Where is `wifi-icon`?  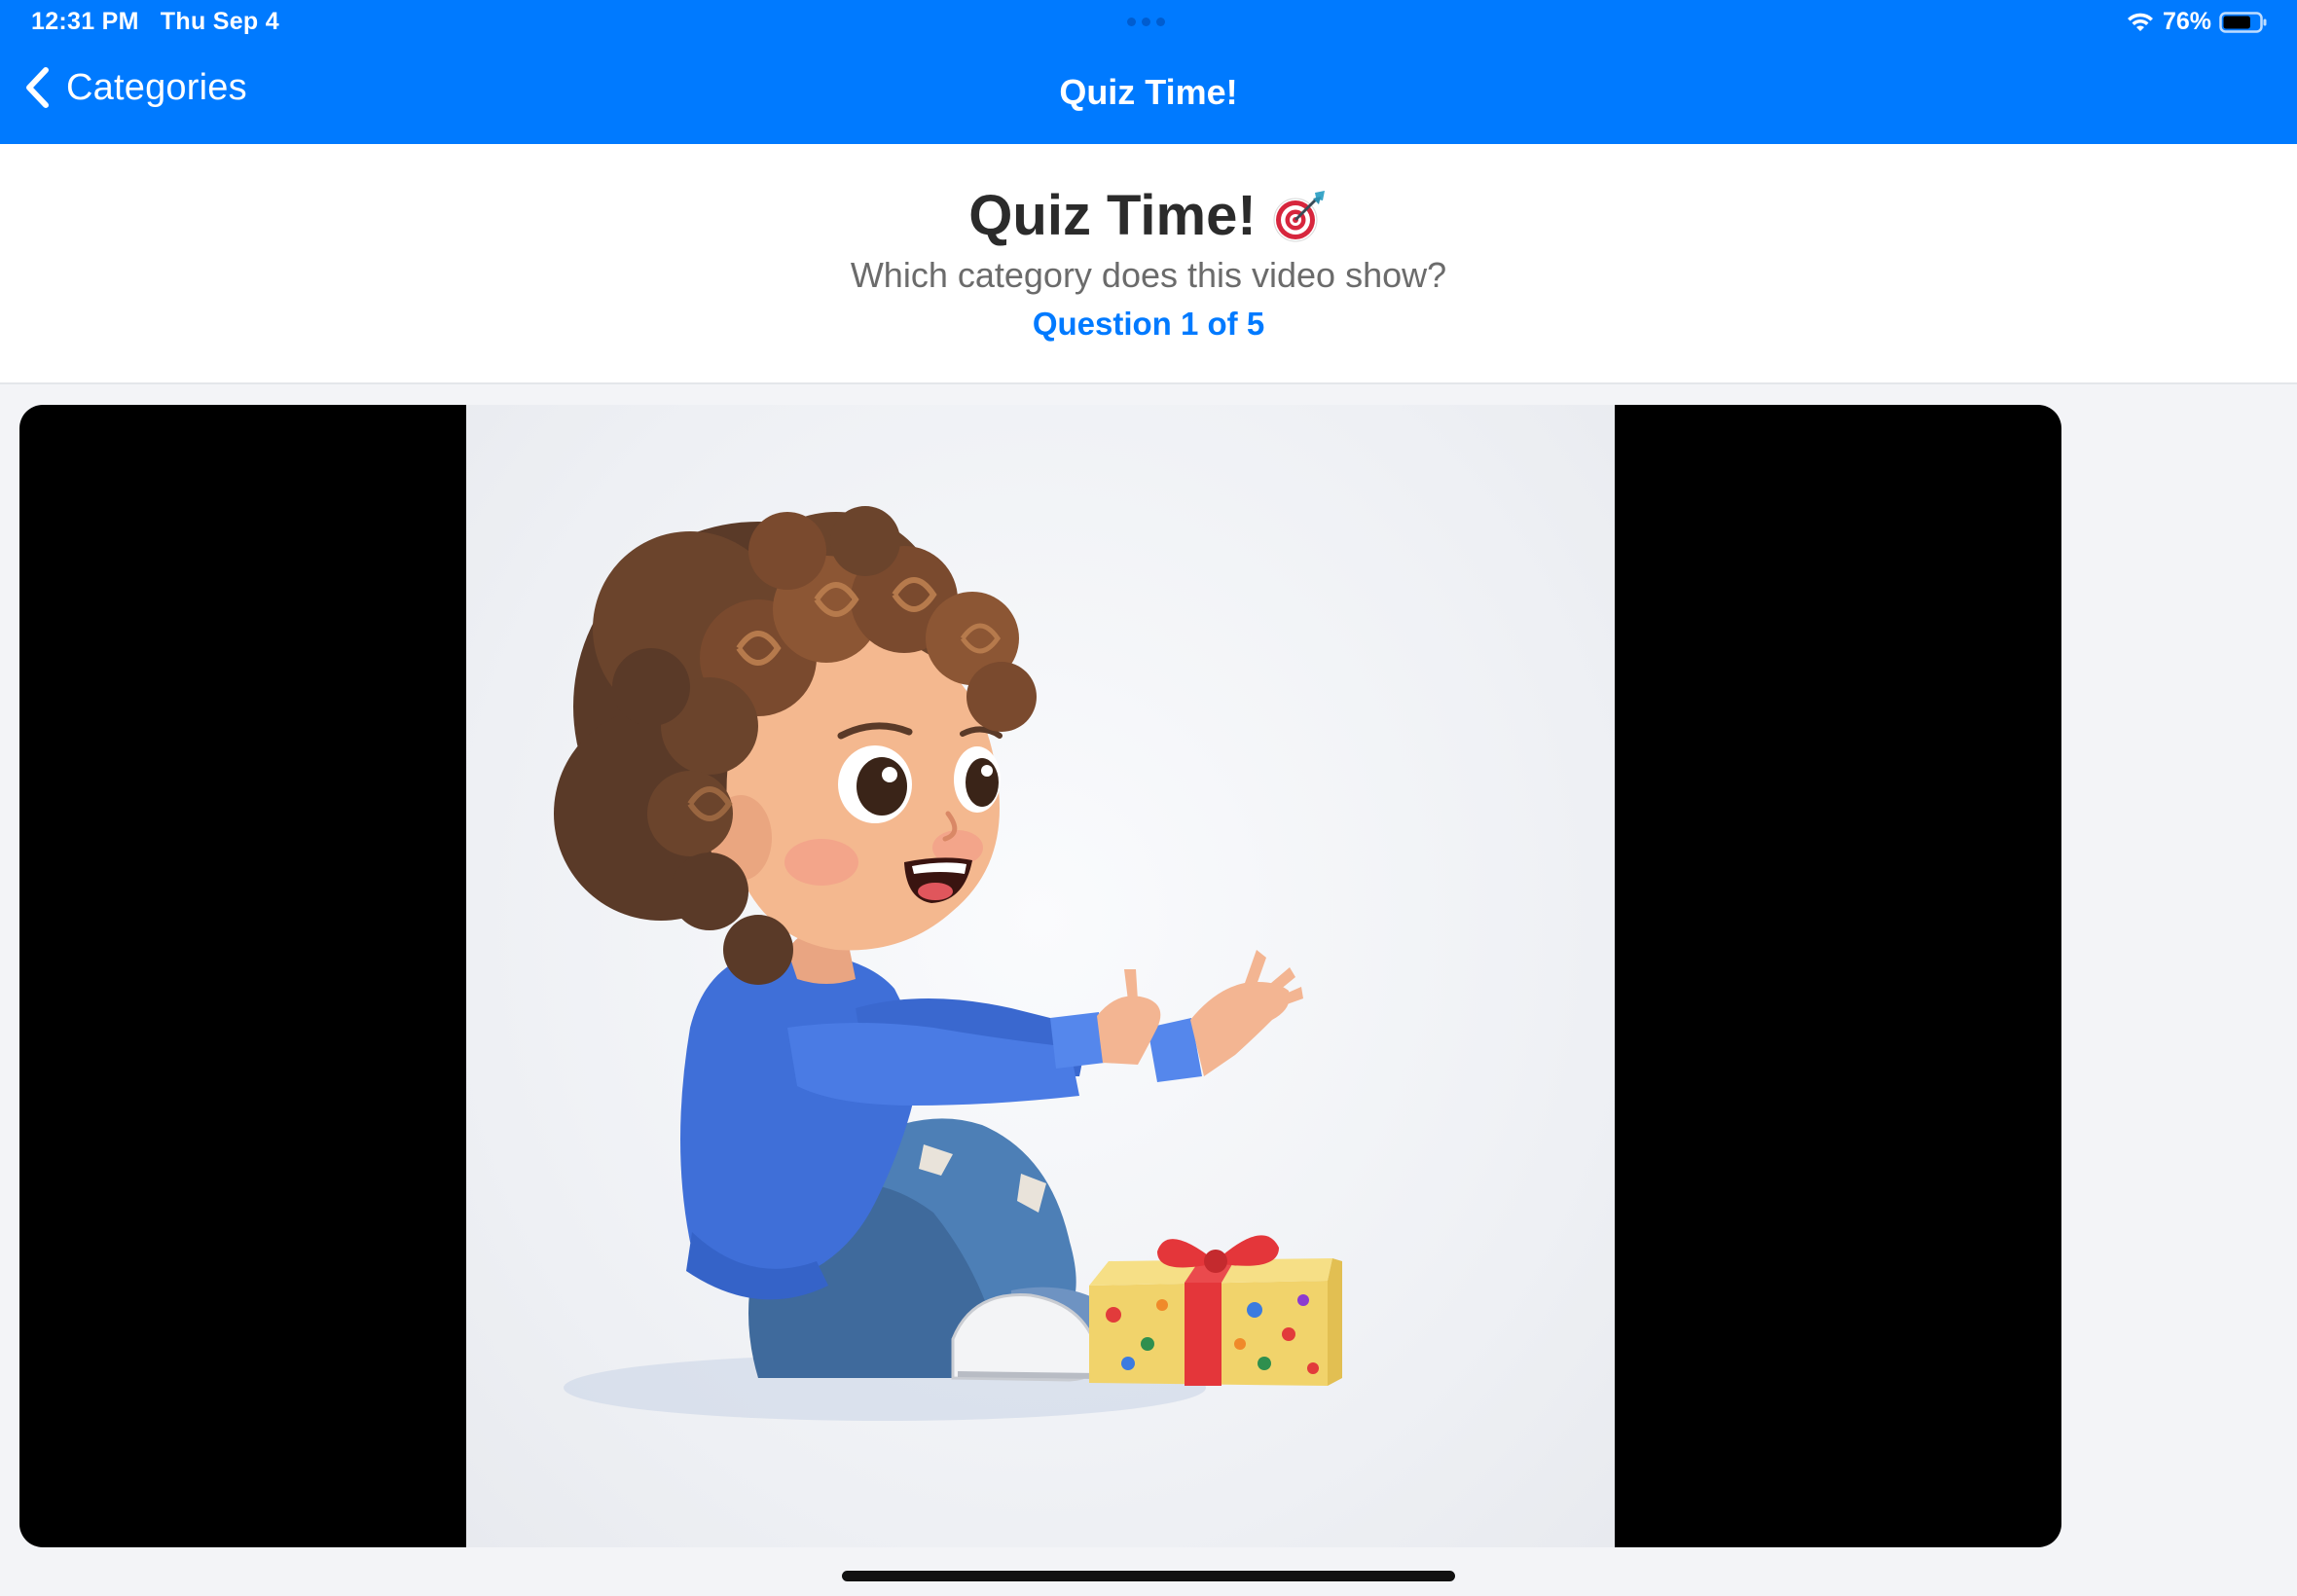
wifi-icon is located at coordinates (2140, 22).